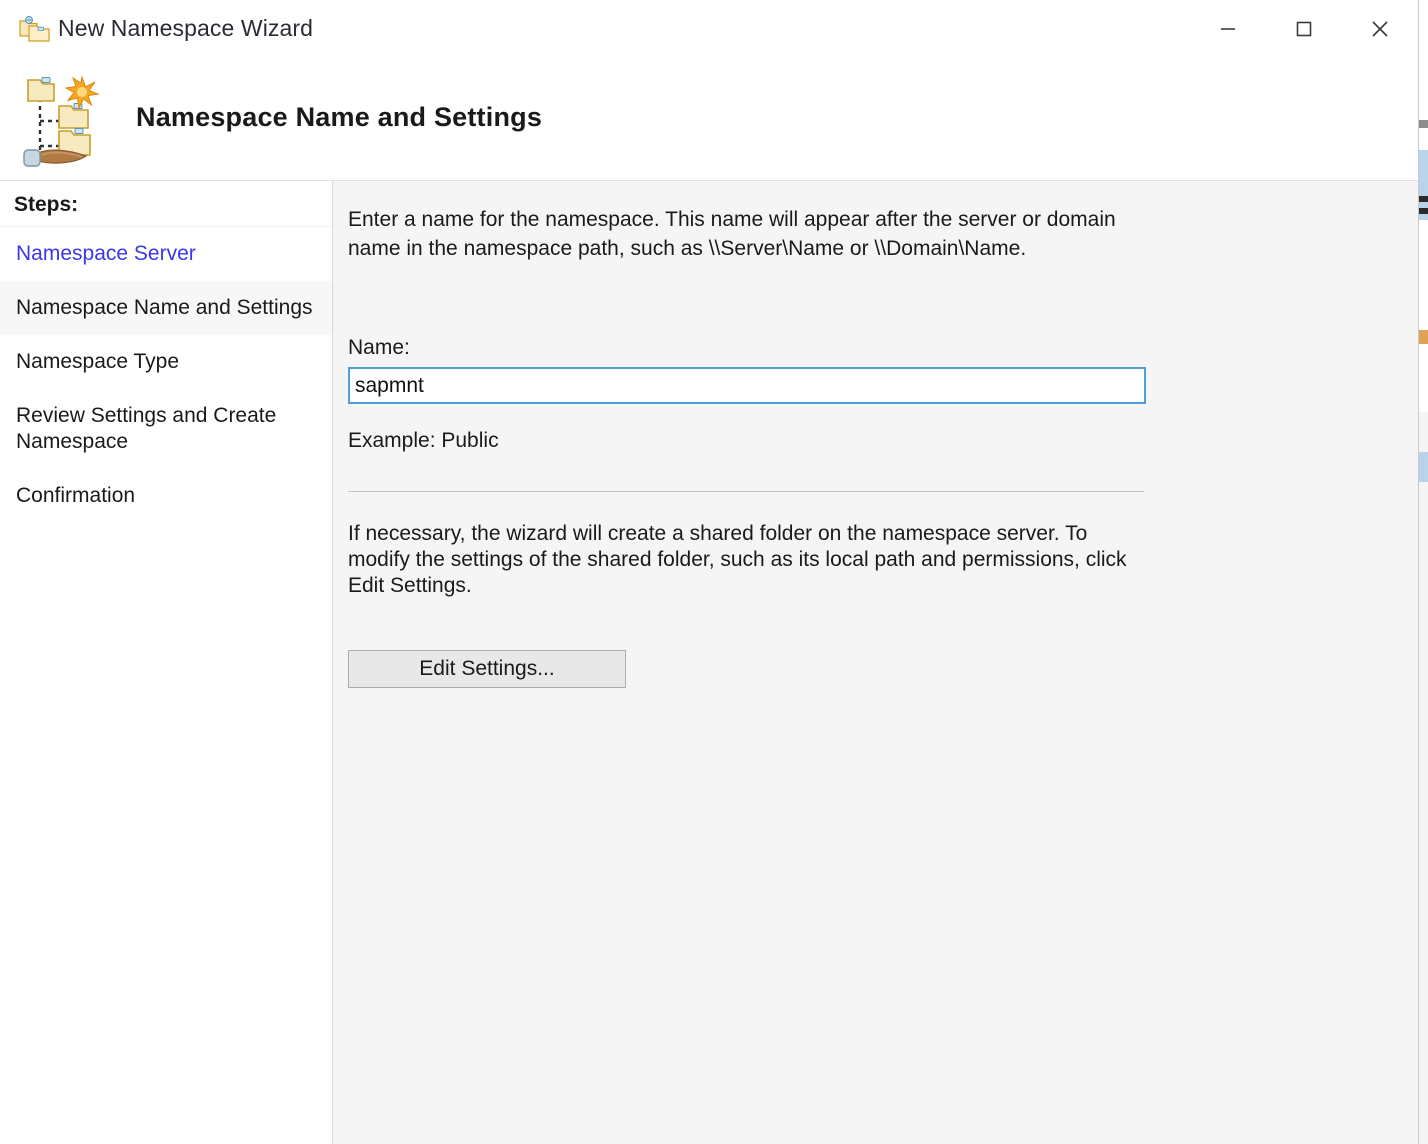 This screenshot has width=1428, height=1144. What do you see at coordinates (35, 29) in the screenshot?
I see `namespace-folders-icon` at bounding box center [35, 29].